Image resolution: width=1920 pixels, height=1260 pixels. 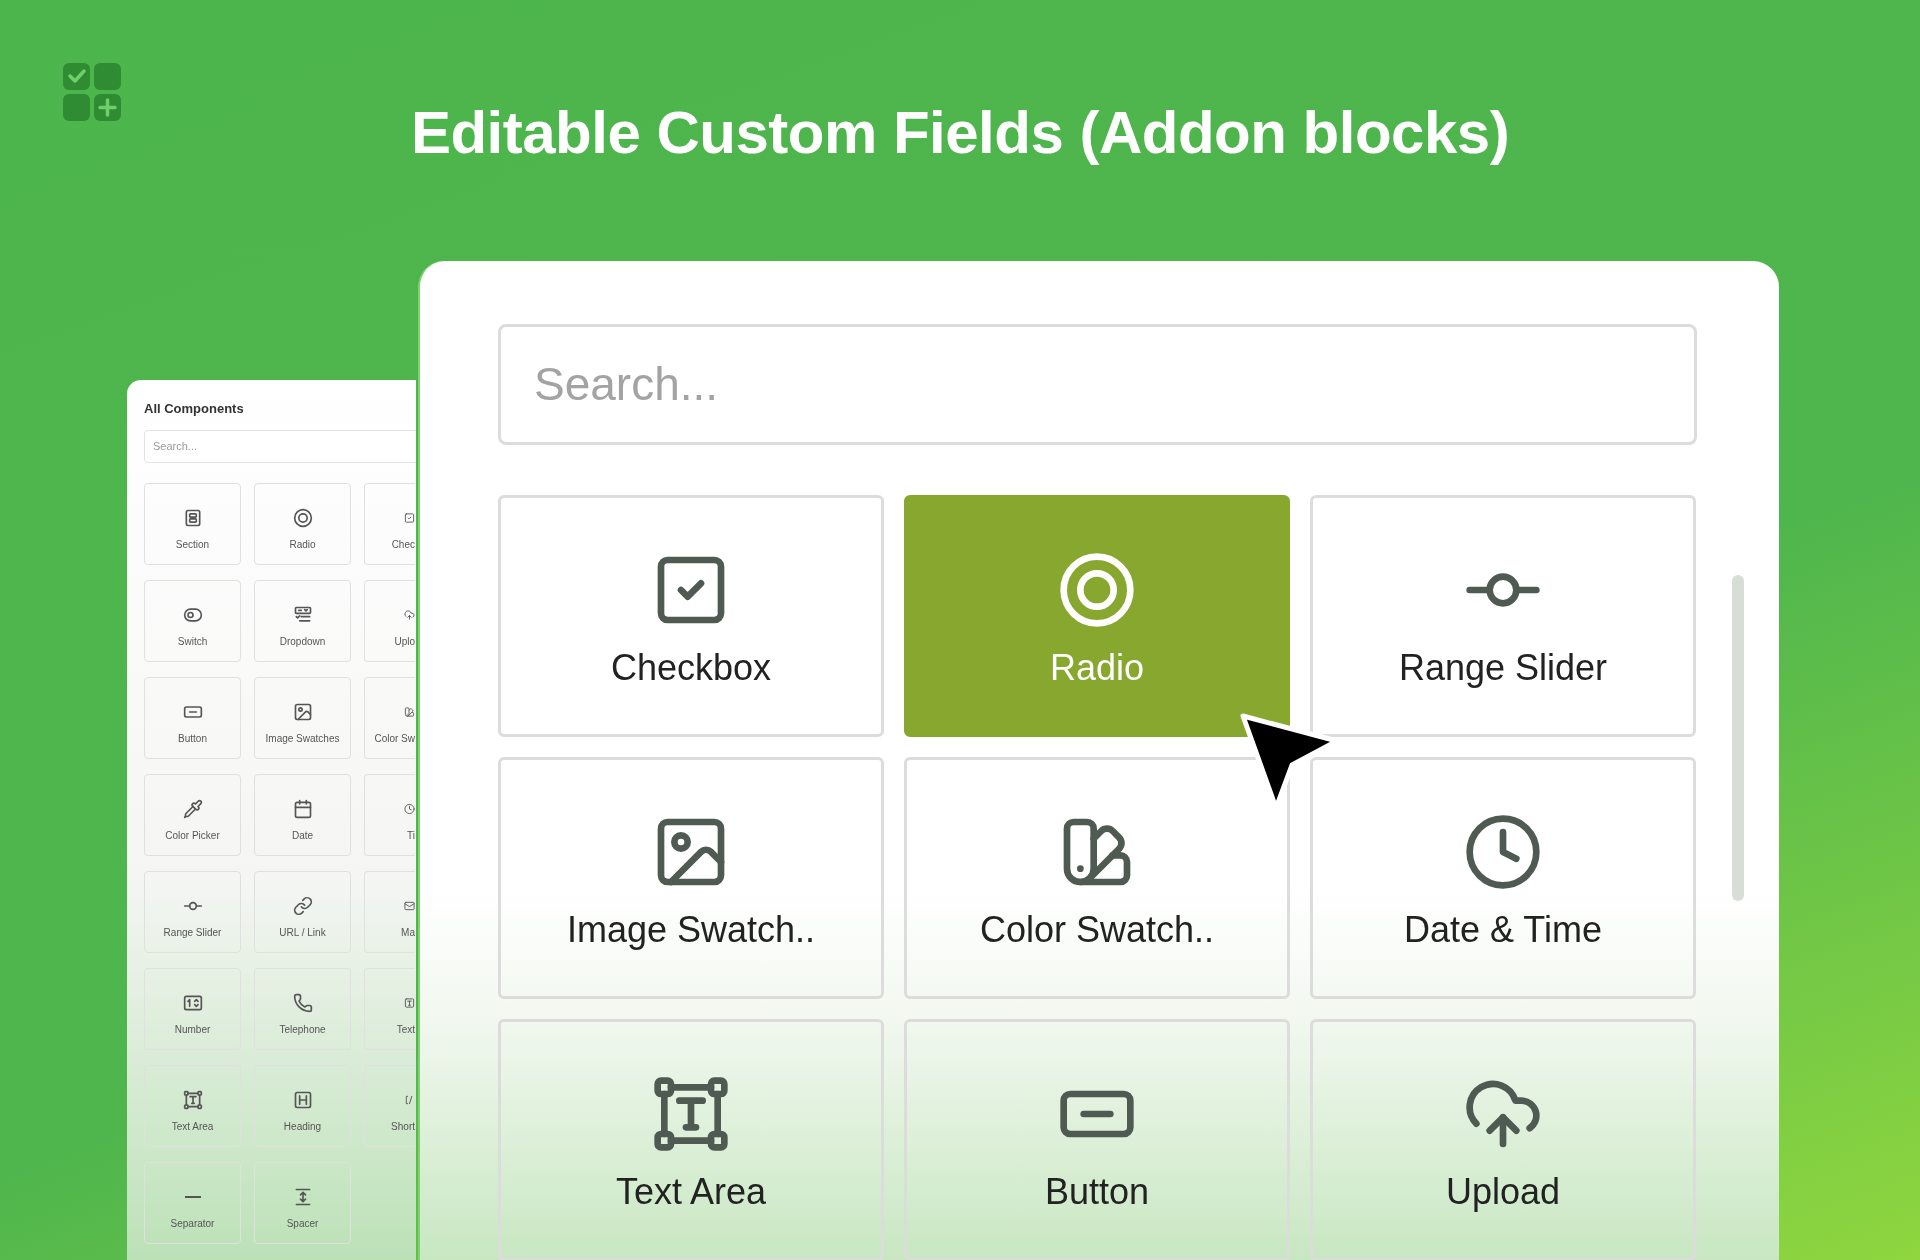 What do you see at coordinates (192, 615) in the screenshot?
I see `toggle-icon` at bounding box center [192, 615].